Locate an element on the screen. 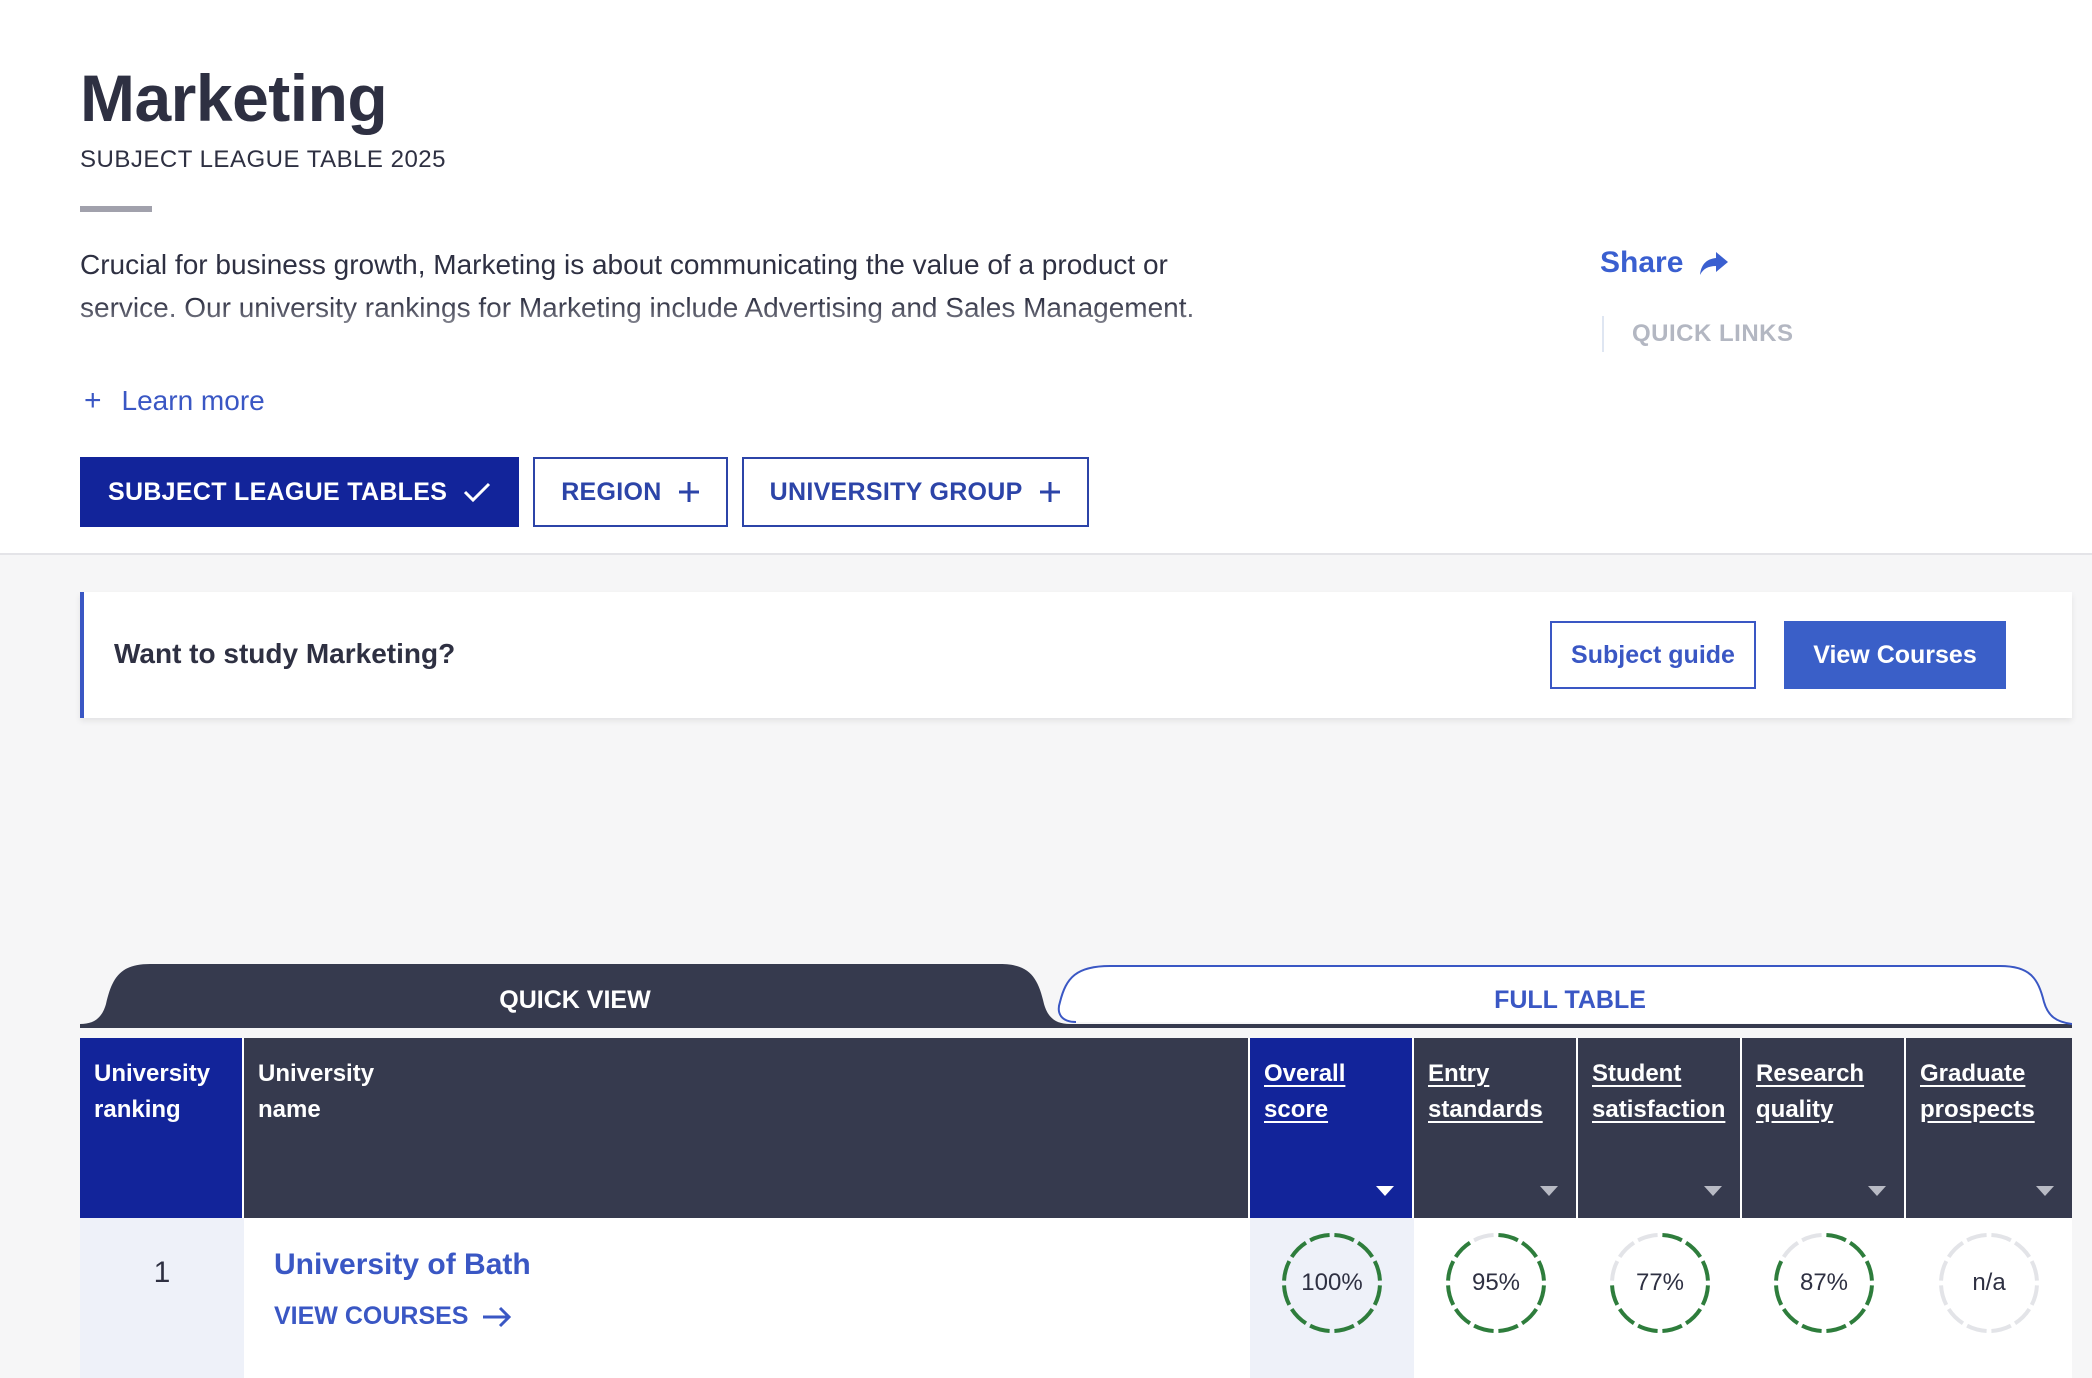  overall-score-cell: 100% is located at coordinates (1332, 1298).